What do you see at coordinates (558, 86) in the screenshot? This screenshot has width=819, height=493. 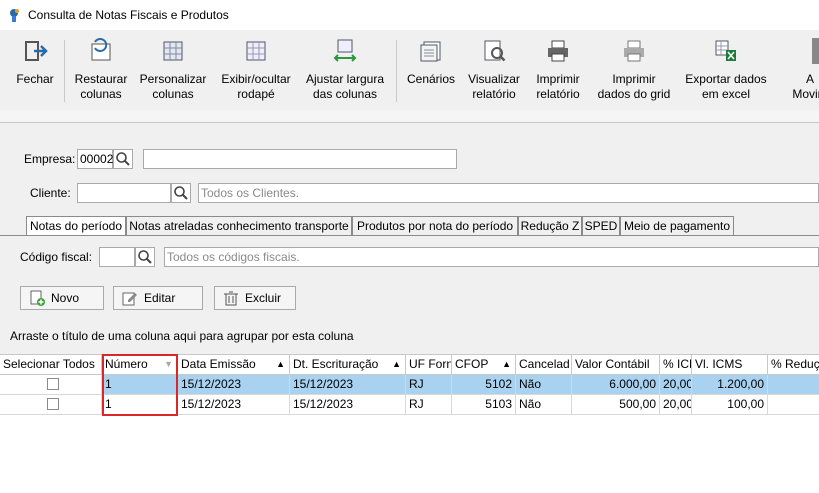 I see `print-report-label: Imprimir relatório` at bounding box center [558, 86].